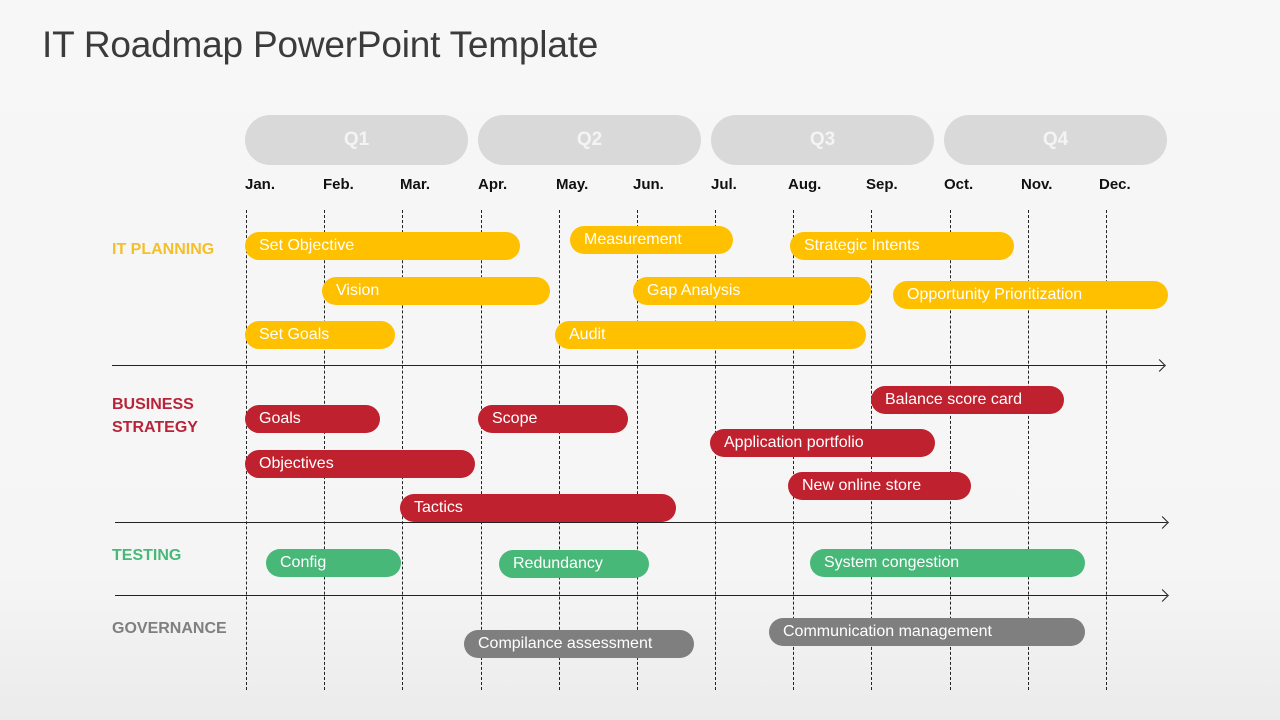 Image resolution: width=1280 pixels, height=720 pixels. I want to click on month-label: Jan., so click(260, 184).